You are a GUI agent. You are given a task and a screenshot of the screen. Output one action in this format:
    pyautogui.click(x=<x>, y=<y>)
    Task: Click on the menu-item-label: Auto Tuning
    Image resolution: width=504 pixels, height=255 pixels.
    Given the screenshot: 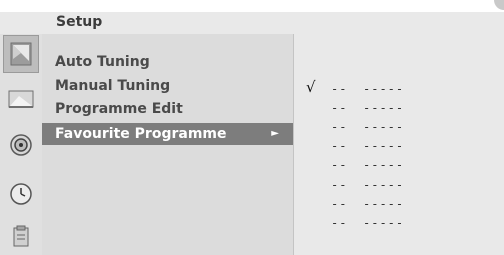 What is the action you would take?
    pyautogui.click(x=102, y=62)
    